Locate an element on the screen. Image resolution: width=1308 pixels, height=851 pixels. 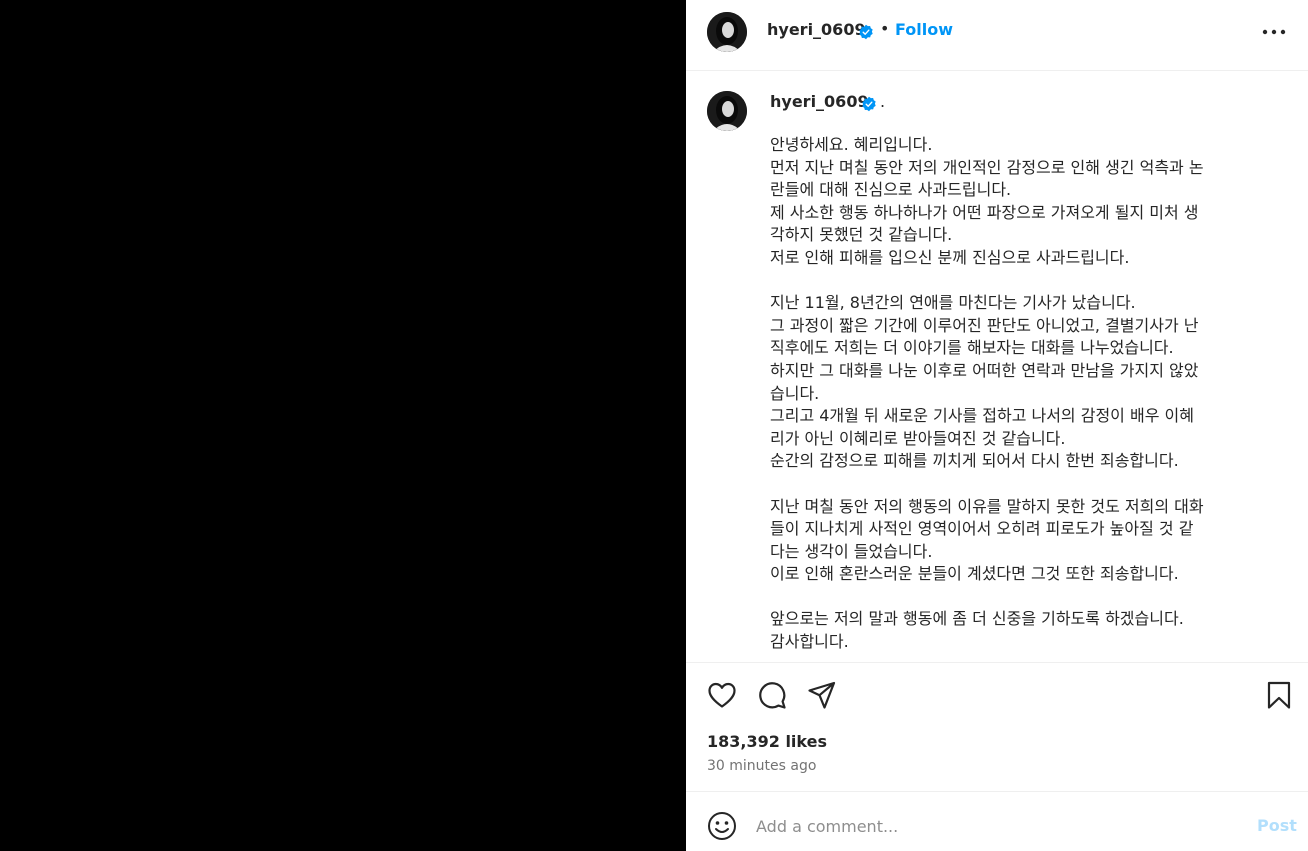
save-bookmark-icon is located at coordinates (1279, 695).